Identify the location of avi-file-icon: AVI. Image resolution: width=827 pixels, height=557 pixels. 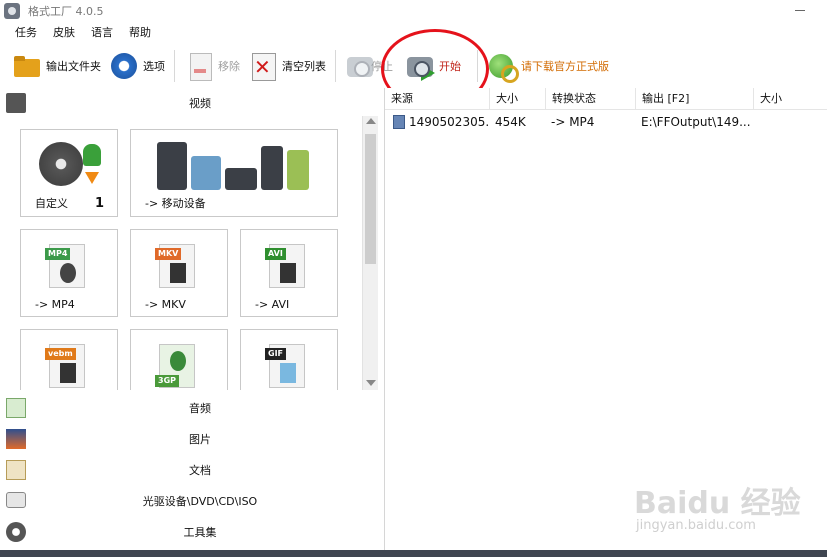
(285, 266).